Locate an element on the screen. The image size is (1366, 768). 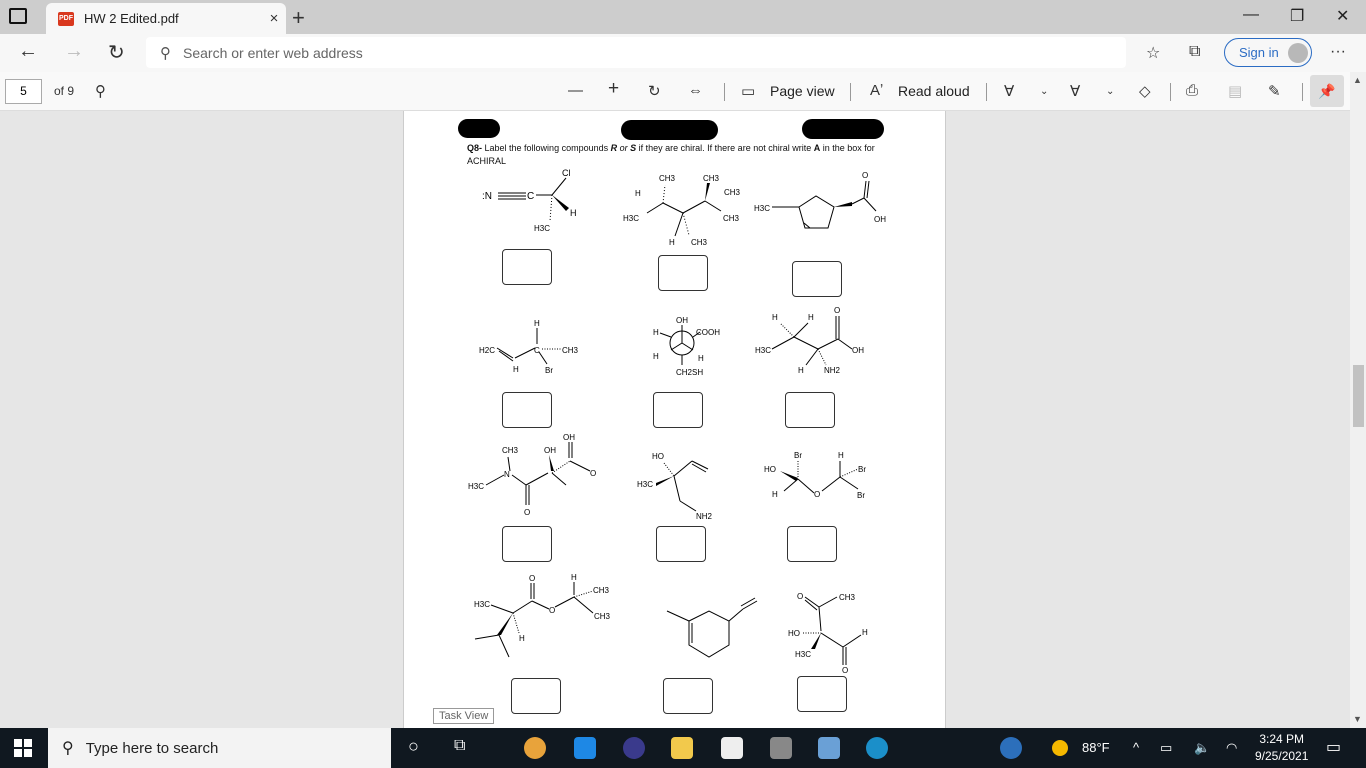
tab-actions-icon is located at coordinates (18, 16).